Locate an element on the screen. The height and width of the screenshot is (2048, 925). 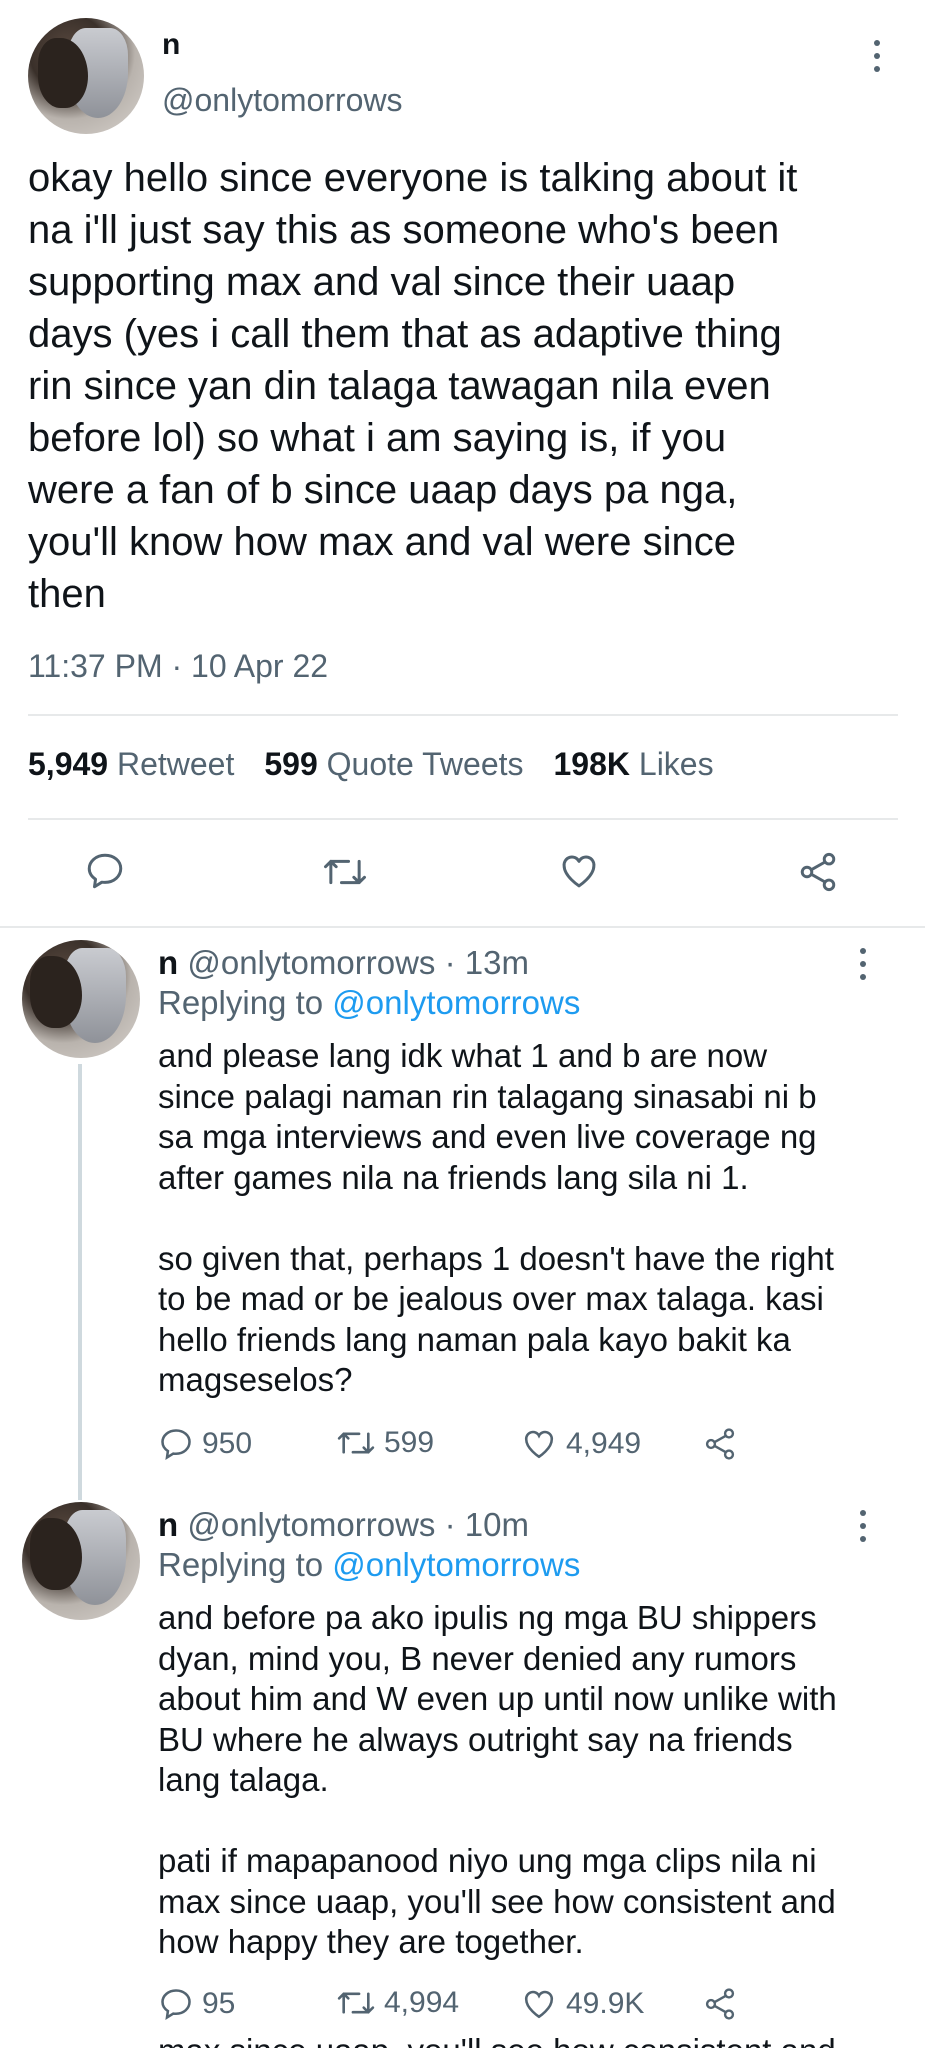
reply-actions: 95 4,994 49.9K is located at coordinates (458, 2008).